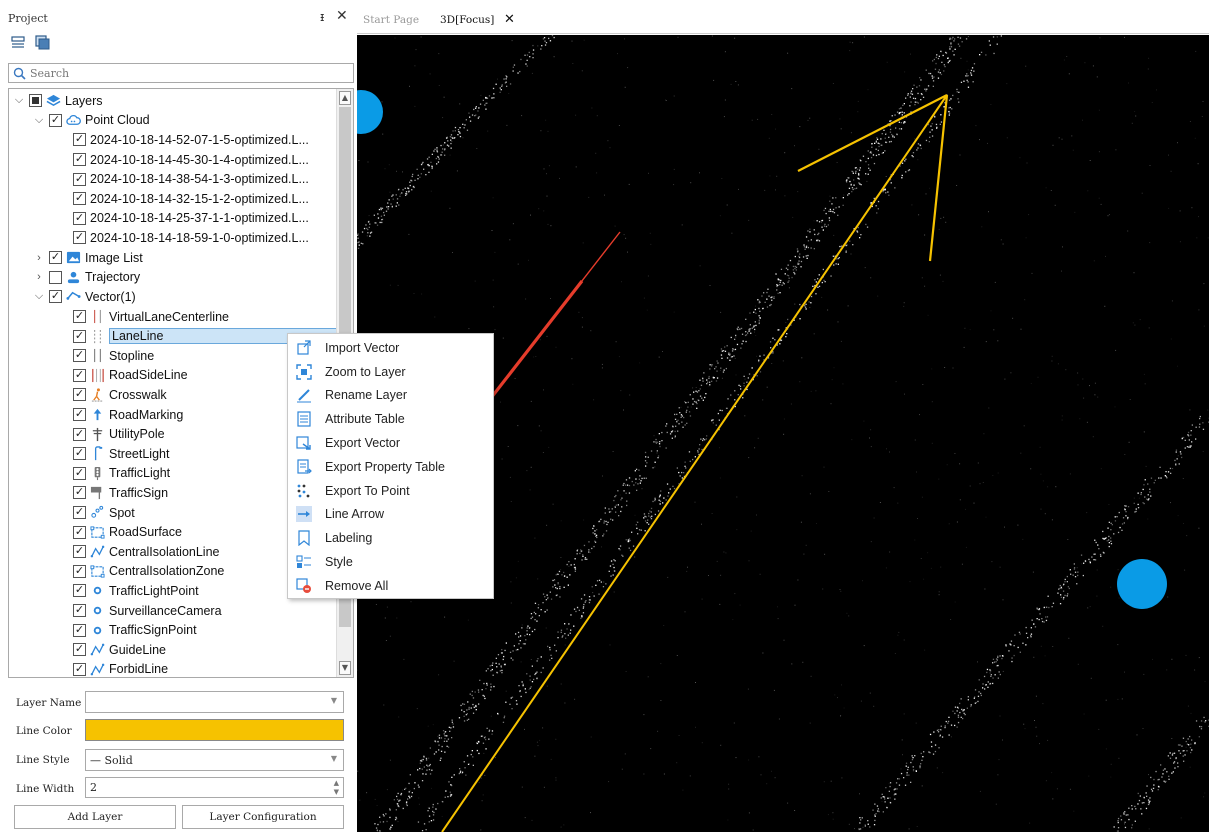  I want to click on line-width-stepper: 2 ▲ ▼, so click(214, 787).